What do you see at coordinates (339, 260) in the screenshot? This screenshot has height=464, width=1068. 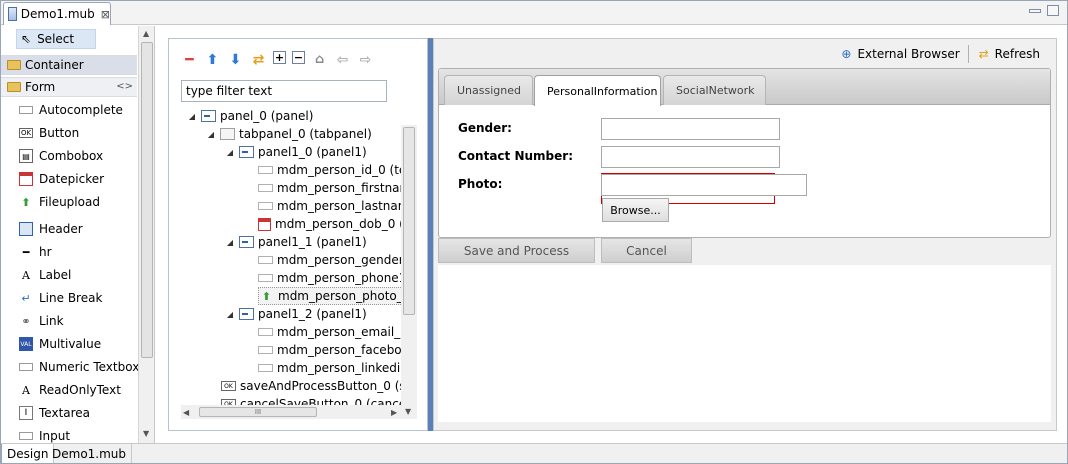 I see `tree-node-label: mdm_person_gender_` at bounding box center [339, 260].